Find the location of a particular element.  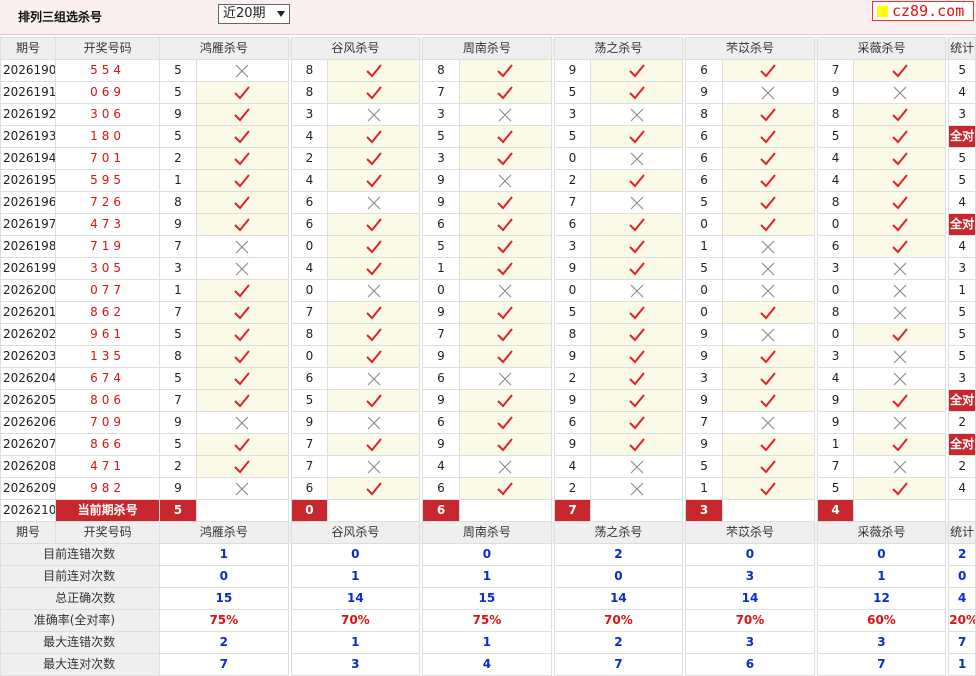

site-logo: cz89.com is located at coordinates (923, 11).